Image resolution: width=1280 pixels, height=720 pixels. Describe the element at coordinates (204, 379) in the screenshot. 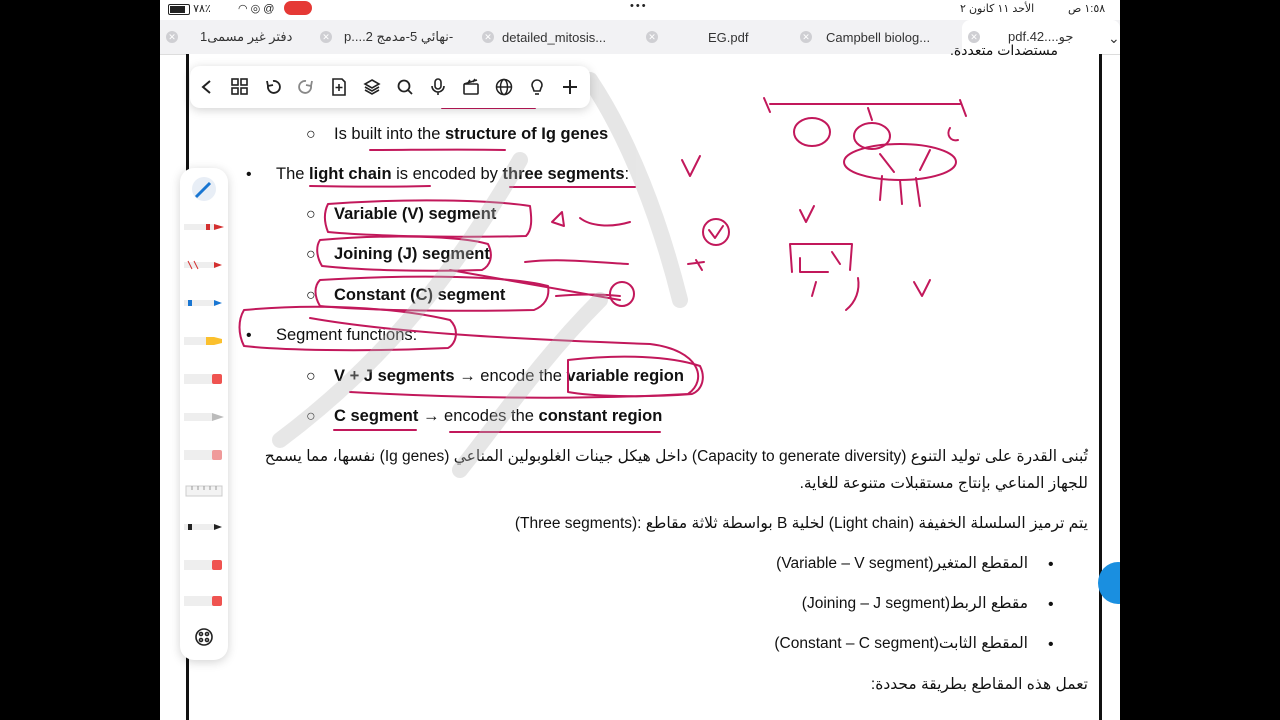

I see `eraser-tool` at that location.